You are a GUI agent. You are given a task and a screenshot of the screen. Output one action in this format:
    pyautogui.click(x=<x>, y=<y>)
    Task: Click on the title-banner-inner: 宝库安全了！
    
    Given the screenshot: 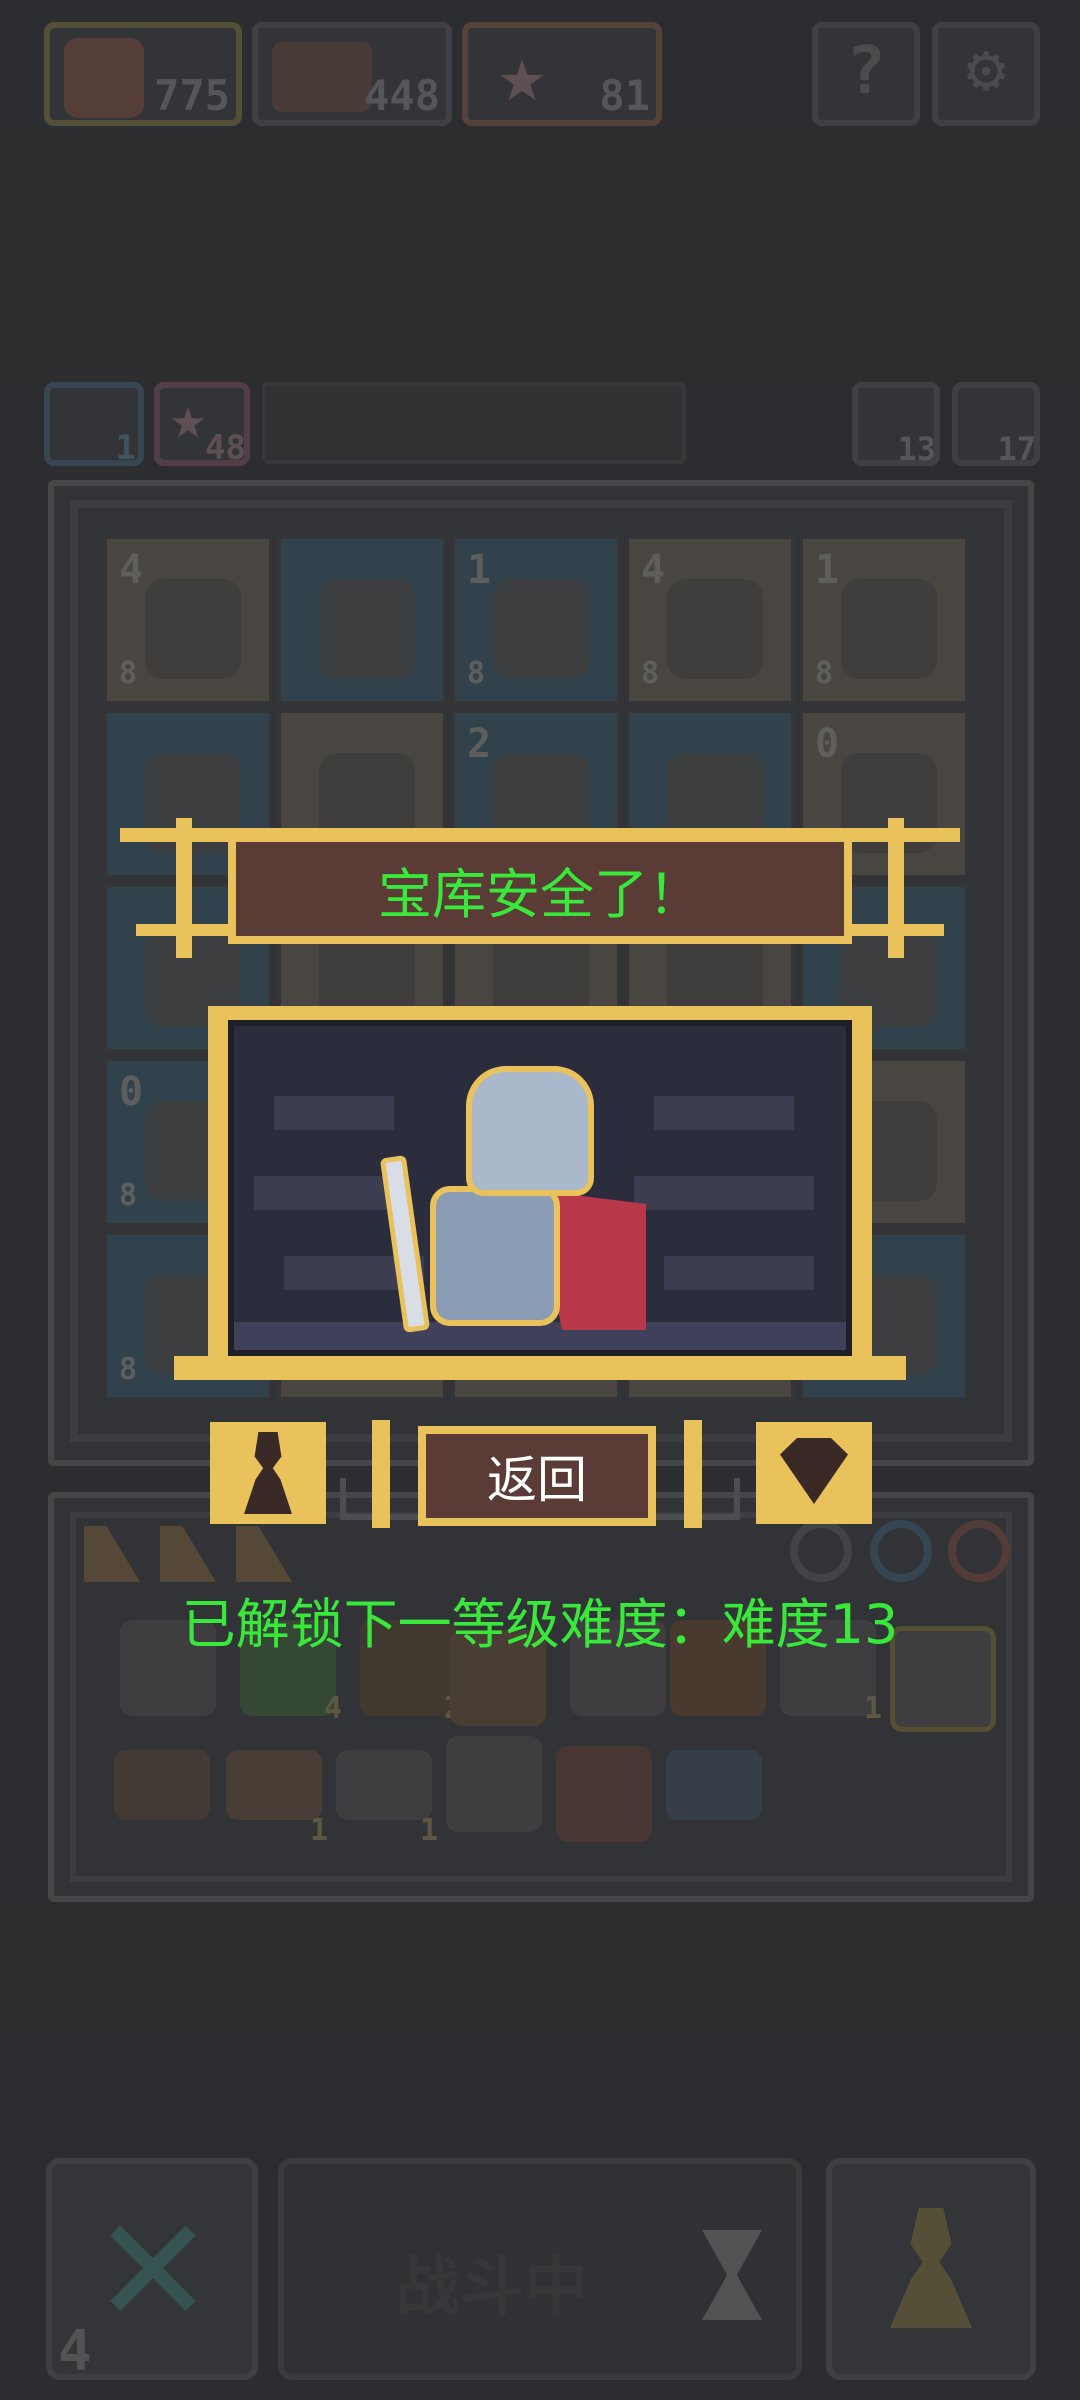 What is the action you would take?
    pyautogui.click(x=540, y=889)
    